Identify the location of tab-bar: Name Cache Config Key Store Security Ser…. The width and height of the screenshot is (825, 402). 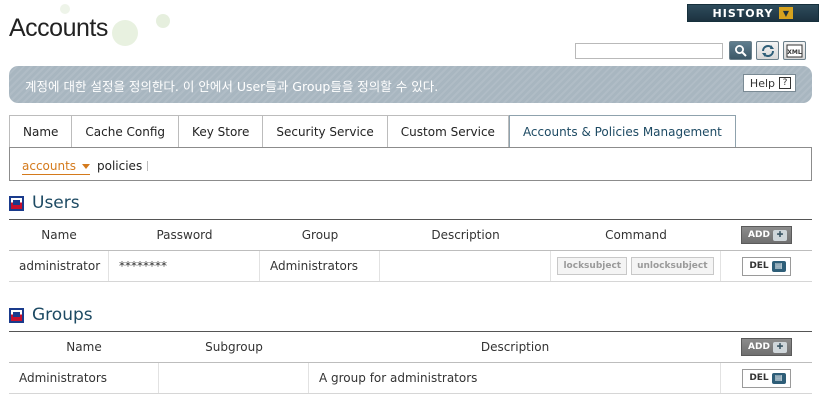
(372, 131).